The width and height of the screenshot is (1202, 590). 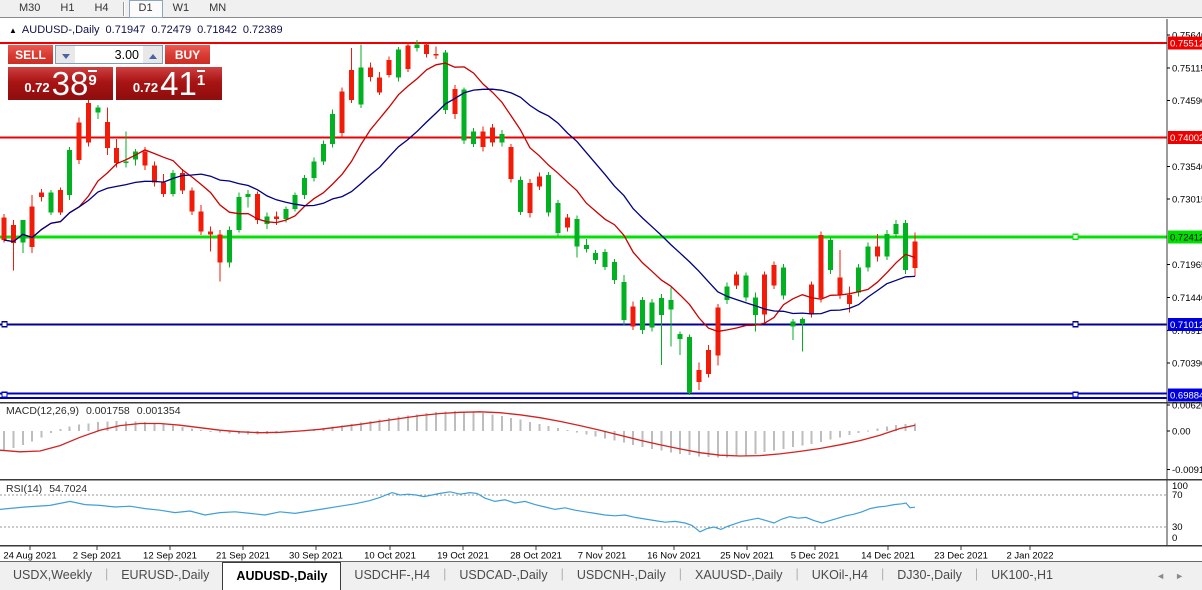 I want to click on hline-0.75512, so click(x=583, y=43).